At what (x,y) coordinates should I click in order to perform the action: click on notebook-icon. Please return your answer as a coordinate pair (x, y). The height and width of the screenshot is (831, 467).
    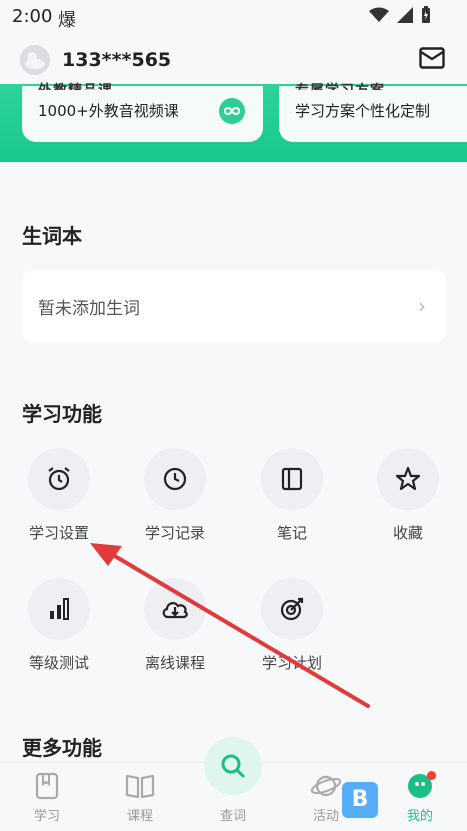
    Looking at the image, I should click on (292, 479).